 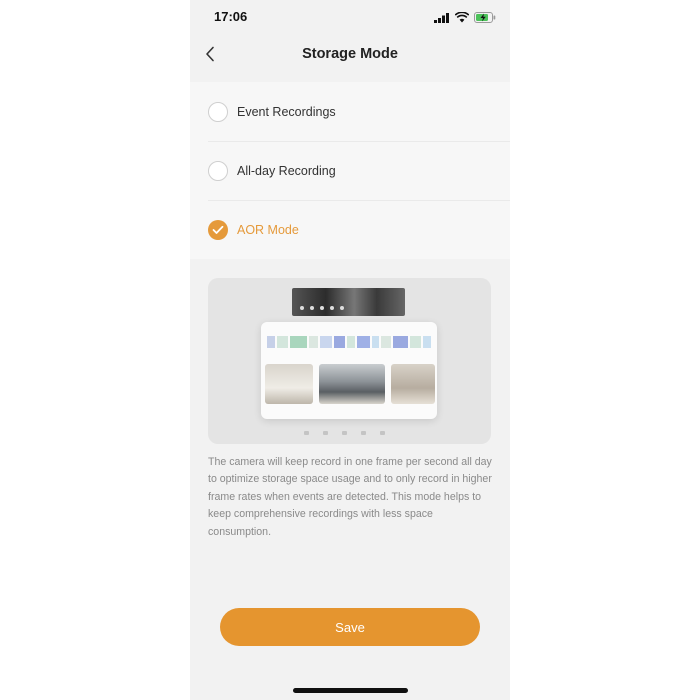 What do you see at coordinates (442, 19) in the screenshot?
I see `cellular-signal-icon` at bounding box center [442, 19].